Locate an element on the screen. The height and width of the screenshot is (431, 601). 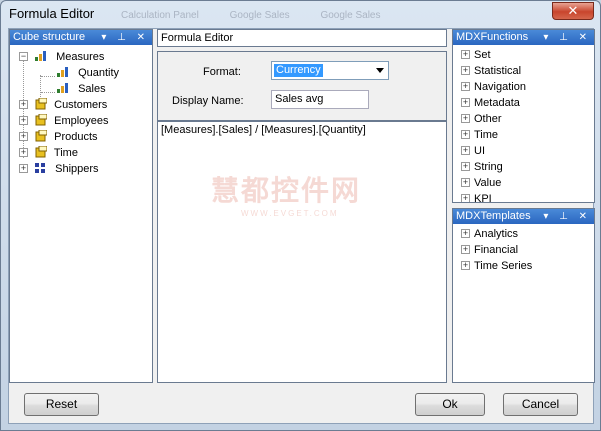
template-category-label: Time Series is located at coordinates (503, 266).